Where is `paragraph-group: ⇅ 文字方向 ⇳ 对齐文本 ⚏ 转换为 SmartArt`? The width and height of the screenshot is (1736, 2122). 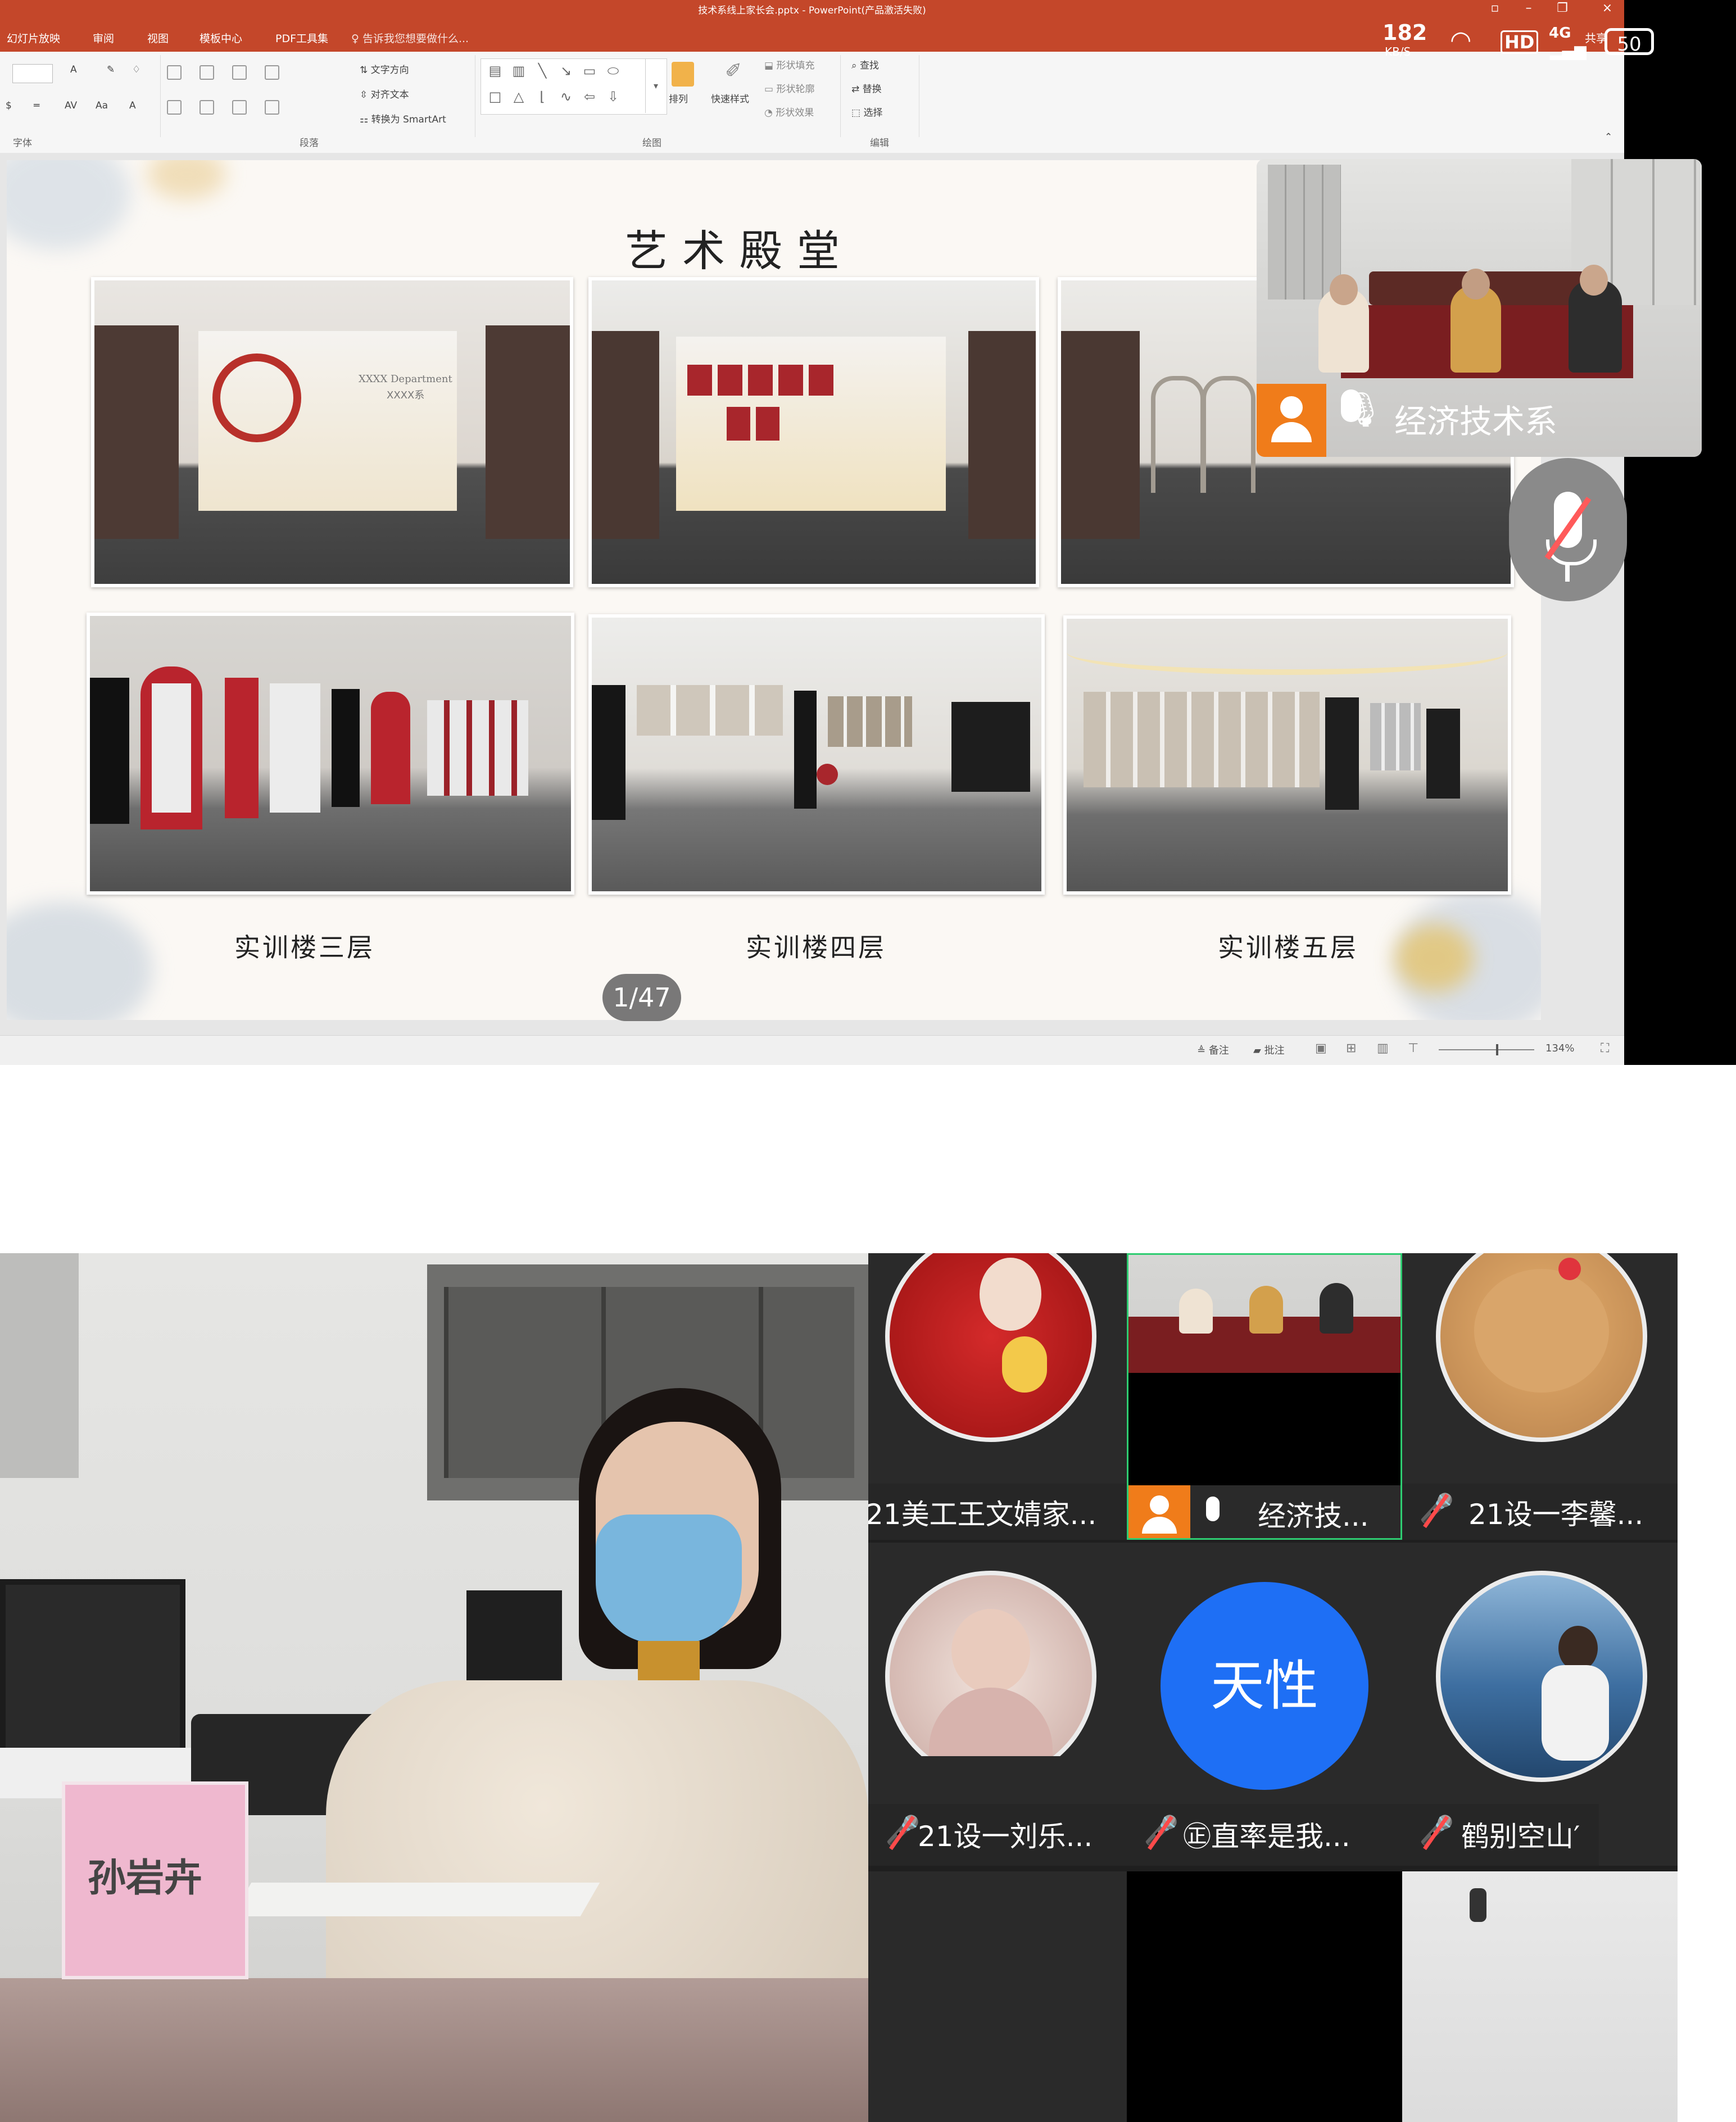
paragraph-group: ⇅ 文字方向 ⇳ 对齐文本 ⚏ 转换为 SmartArt is located at coordinates (317, 96).